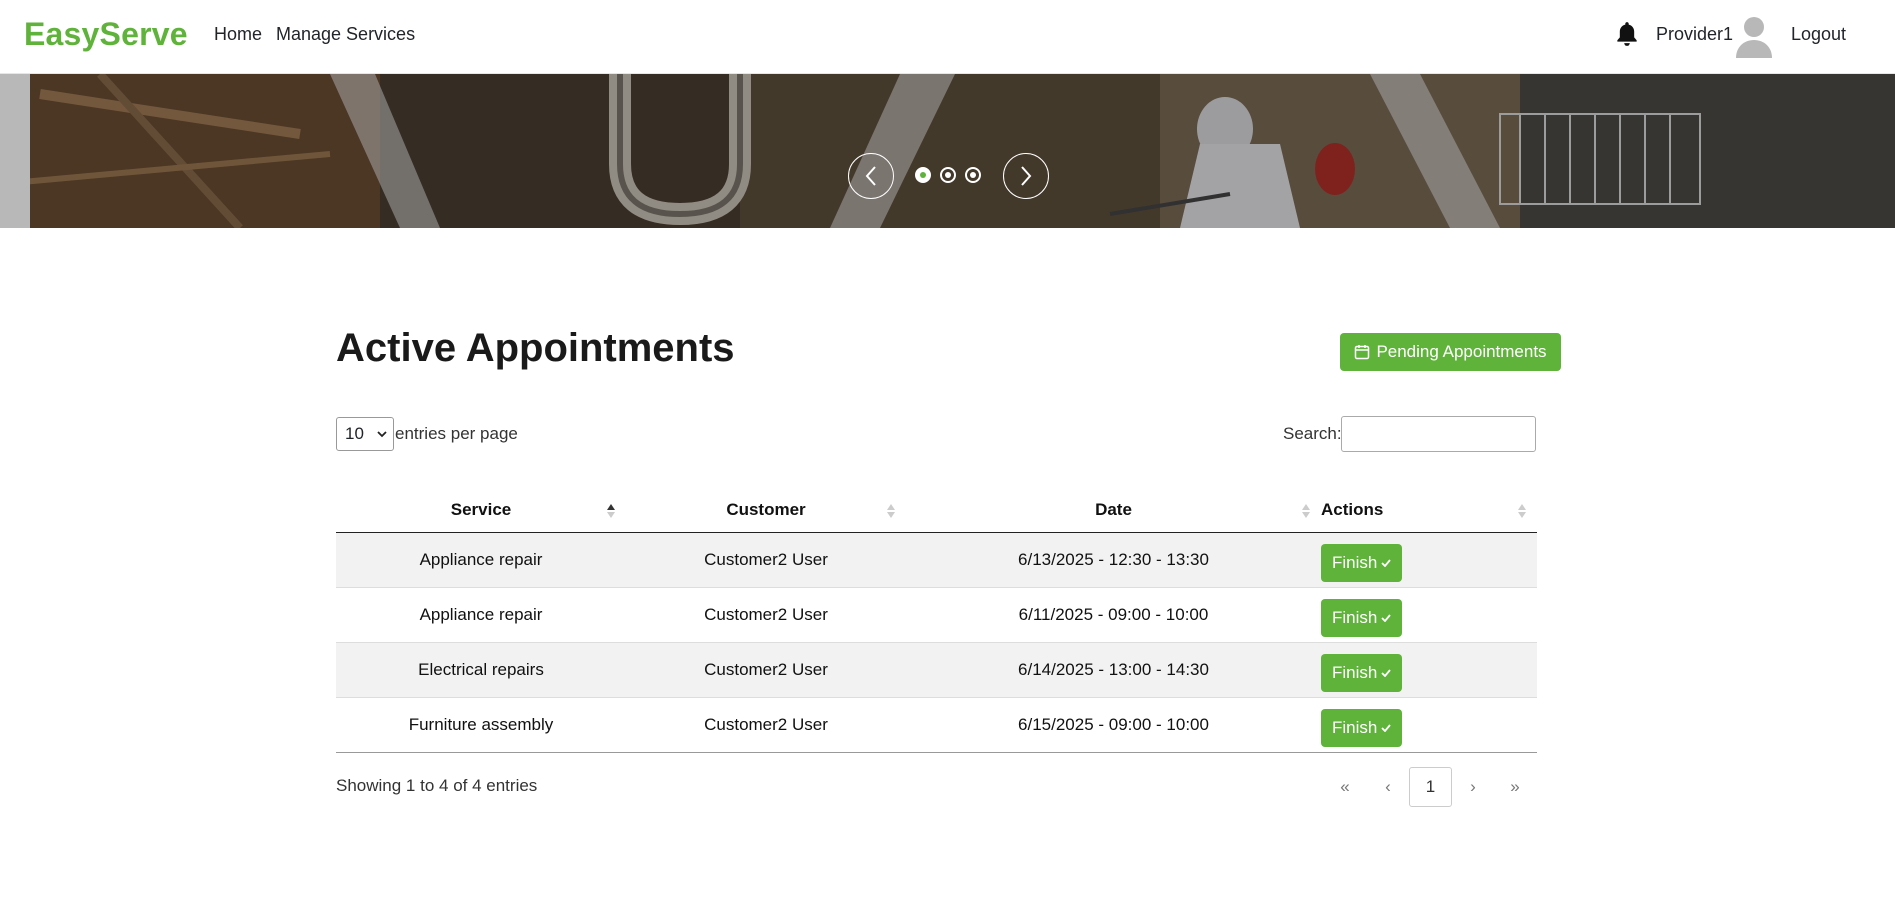 This screenshot has width=1895, height=915. Describe the element at coordinates (1515, 787) in the screenshot. I see `pagination-last-button: »` at that location.